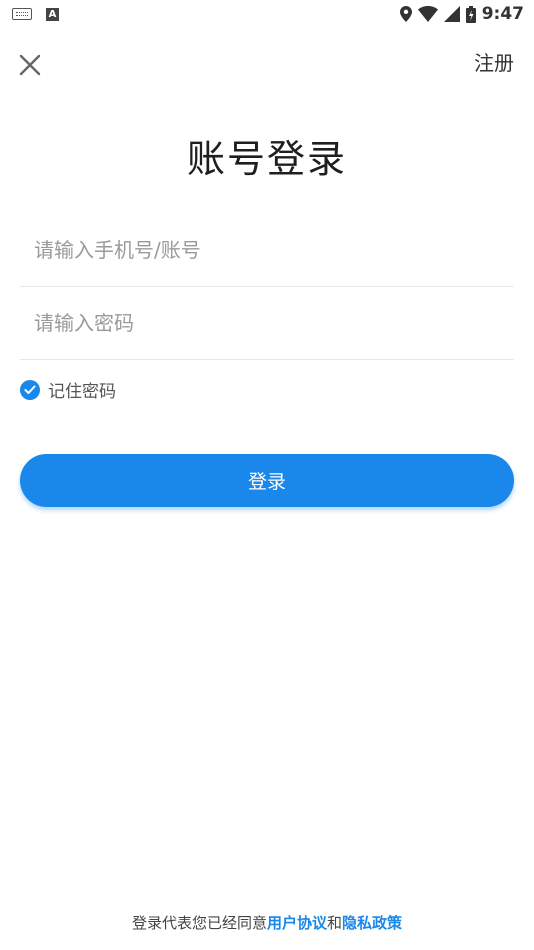  What do you see at coordinates (22, 14) in the screenshot?
I see `keyboard-icon` at bounding box center [22, 14].